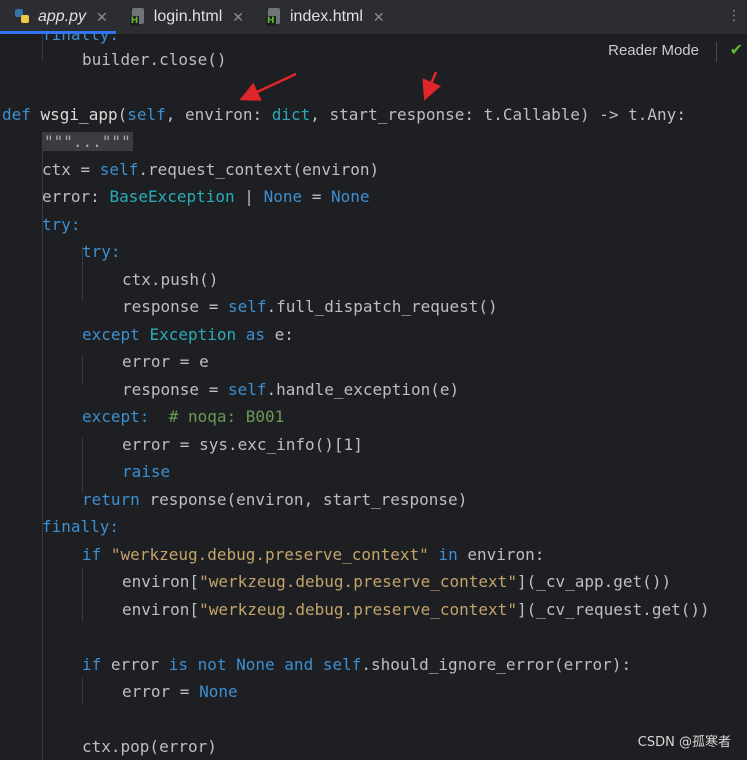  I want to click on python-file-icon, so click(23, 17).